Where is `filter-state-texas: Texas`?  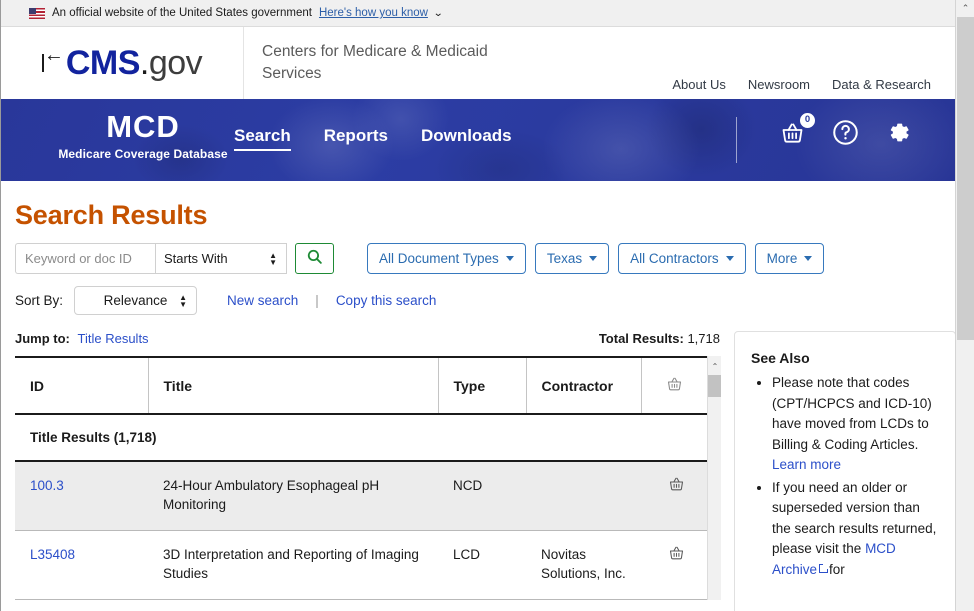 filter-state-texas: Texas is located at coordinates (572, 258).